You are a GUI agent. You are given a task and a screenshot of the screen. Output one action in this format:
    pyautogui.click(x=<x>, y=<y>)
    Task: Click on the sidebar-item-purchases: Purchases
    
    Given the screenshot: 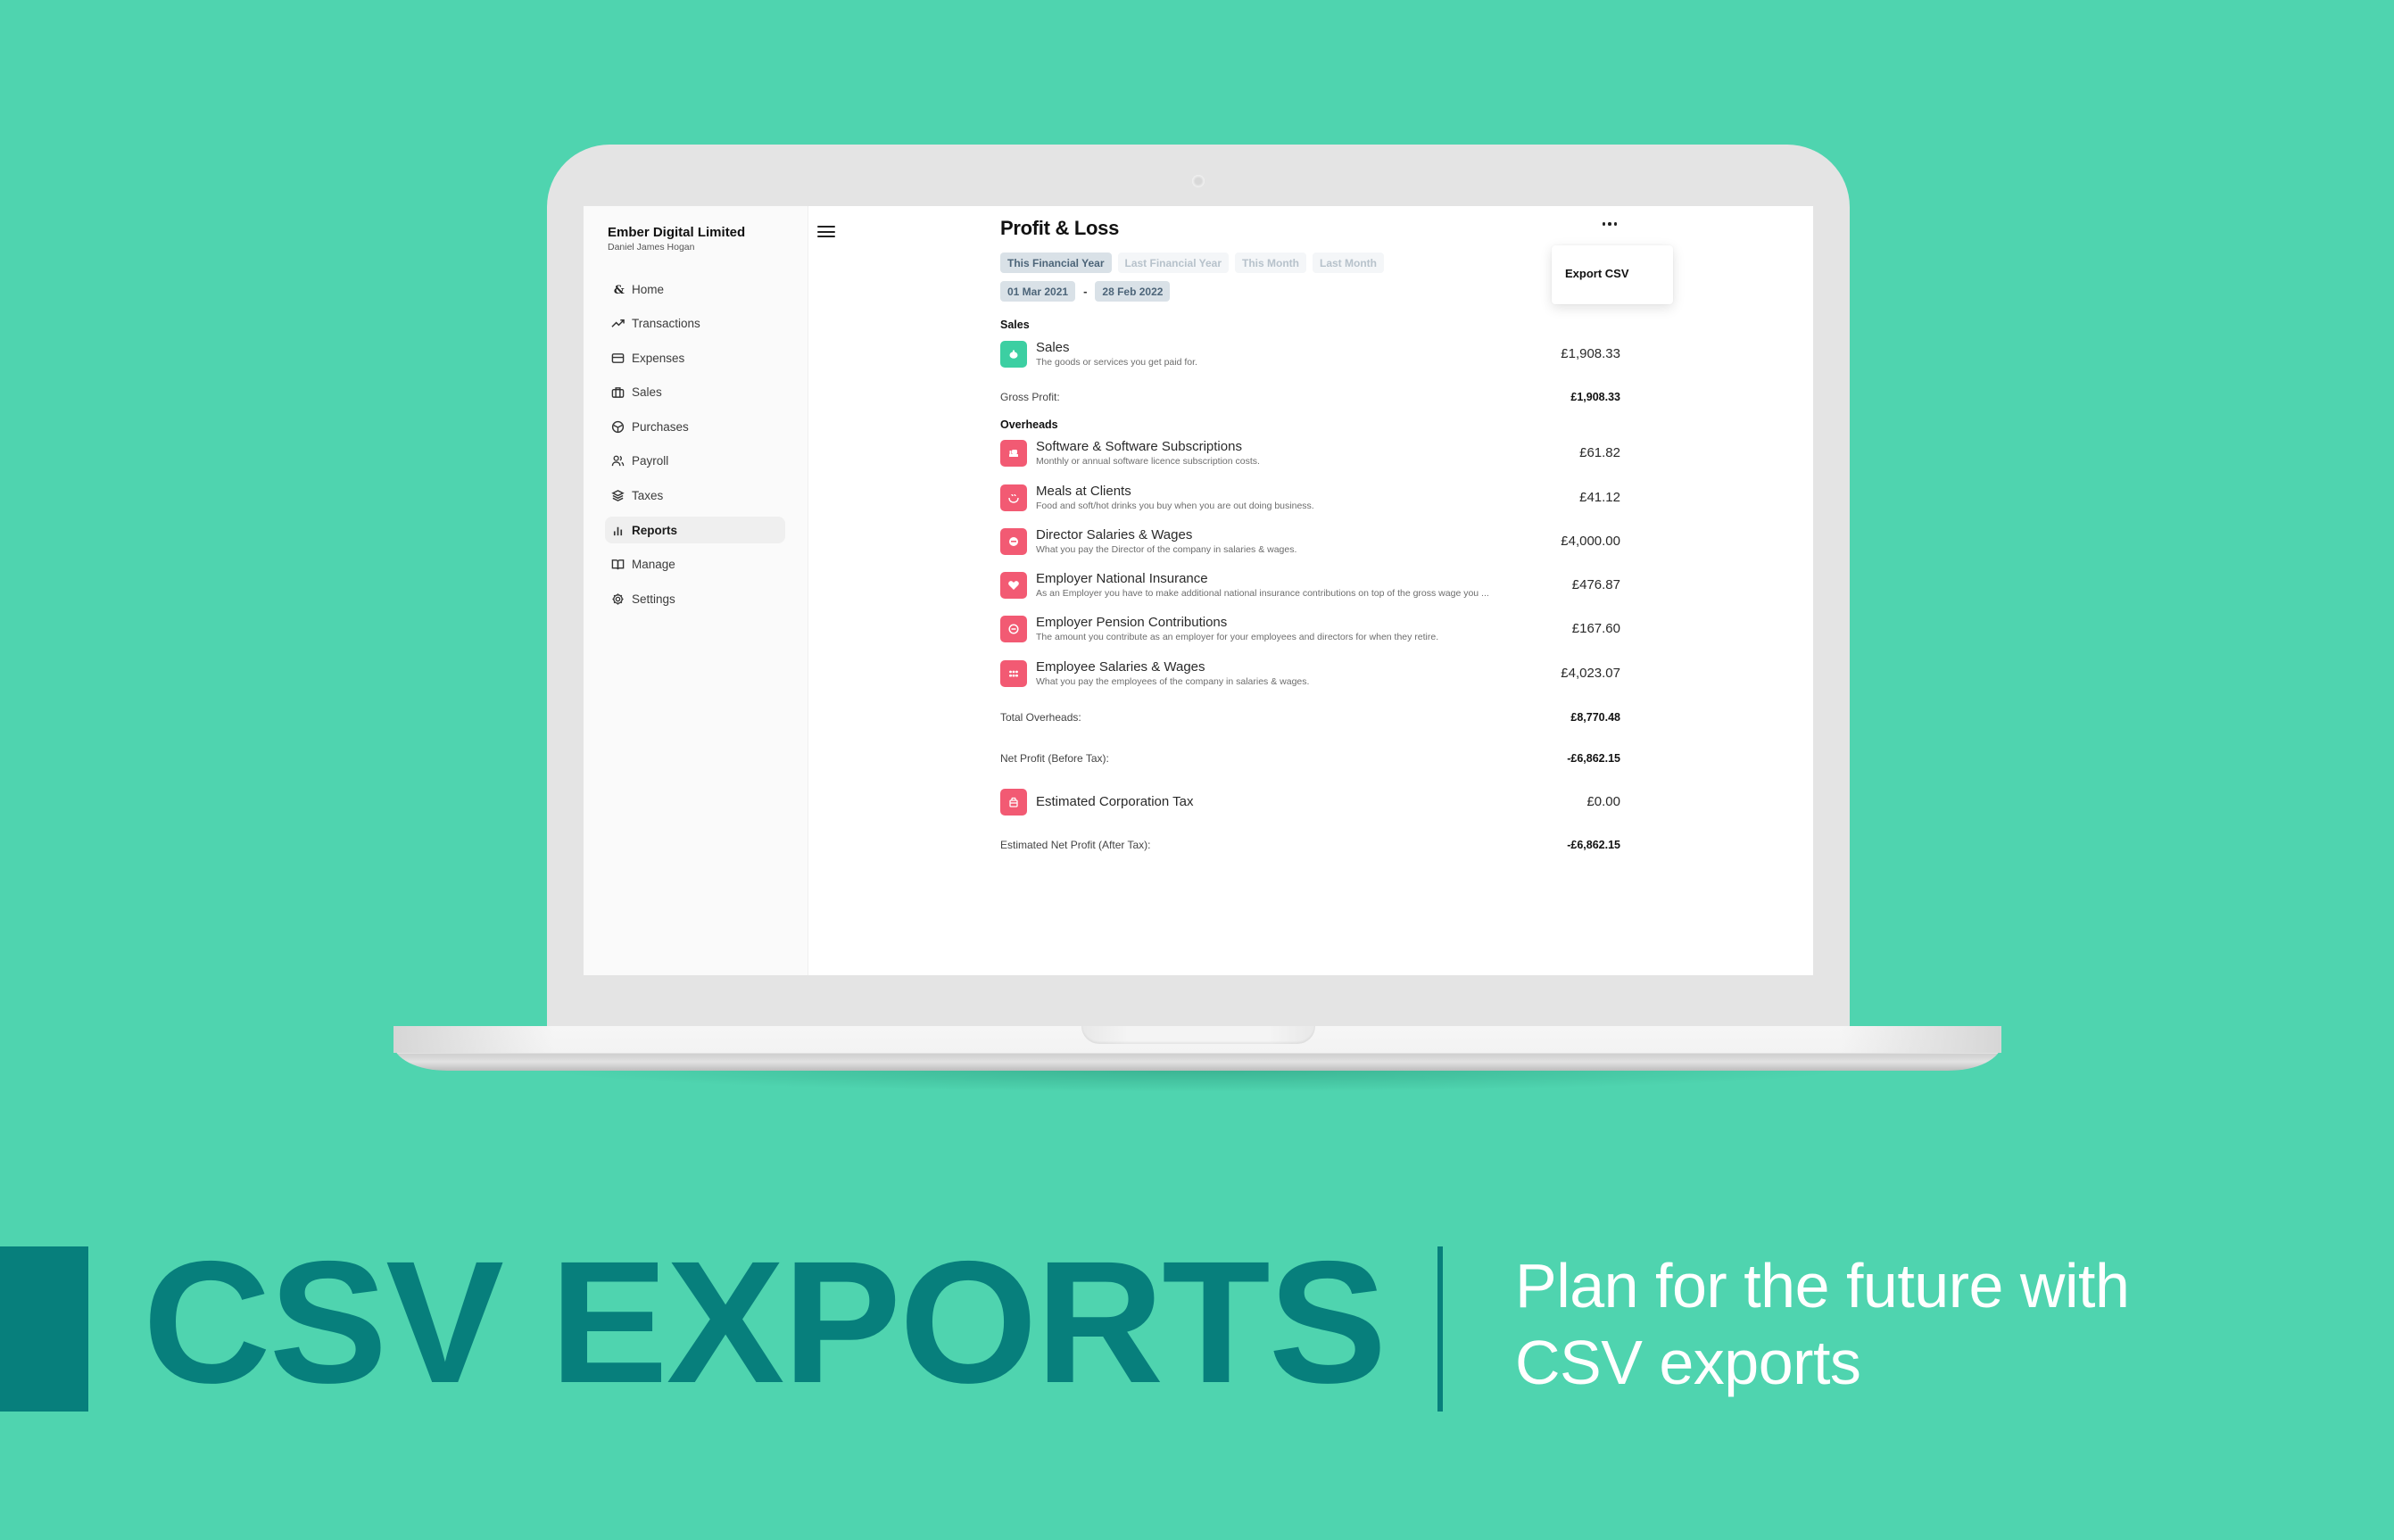 What is the action you would take?
    pyautogui.click(x=695, y=427)
    